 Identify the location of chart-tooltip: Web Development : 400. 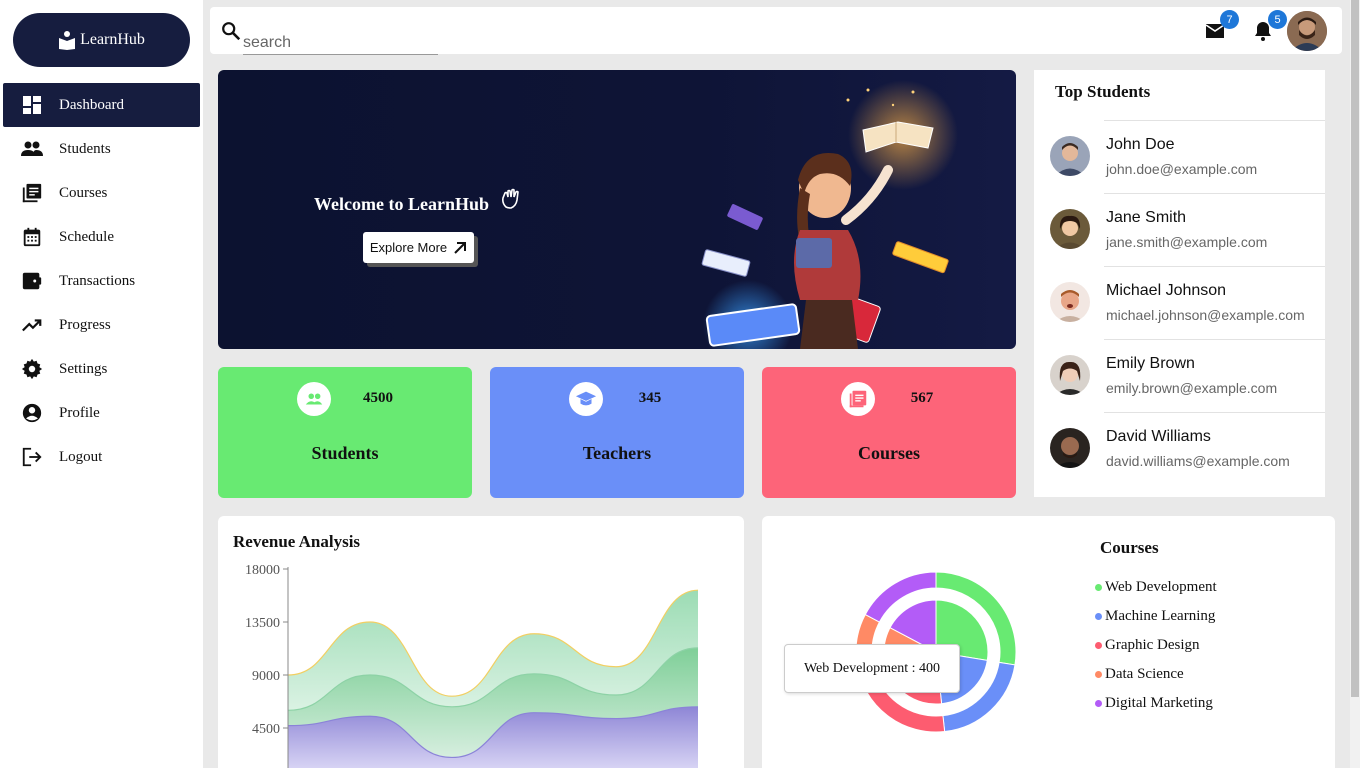
(872, 668).